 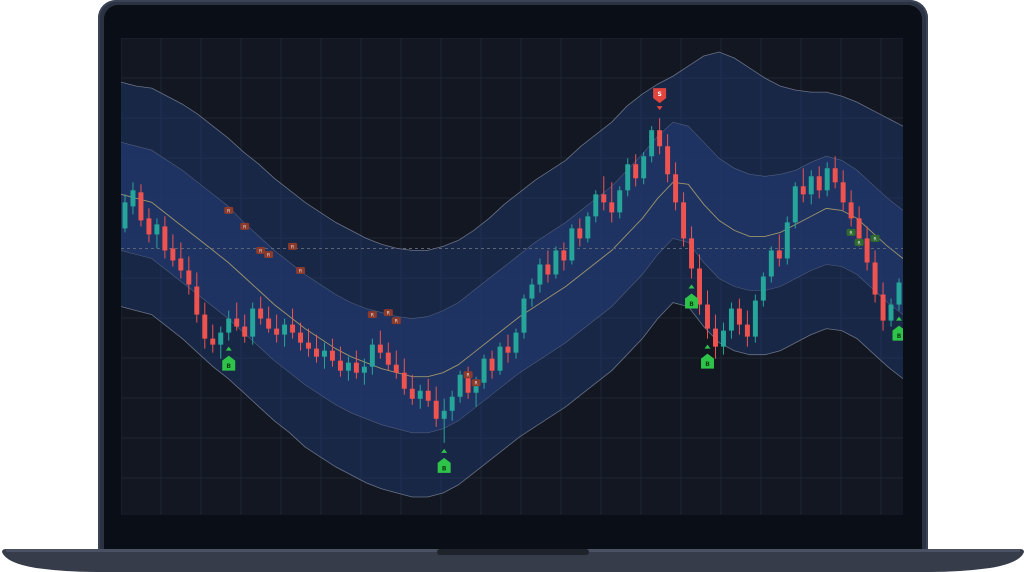 What do you see at coordinates (659, 94) in the screenshot?
I see `sell-label: S` at bounding box center [659, 94].